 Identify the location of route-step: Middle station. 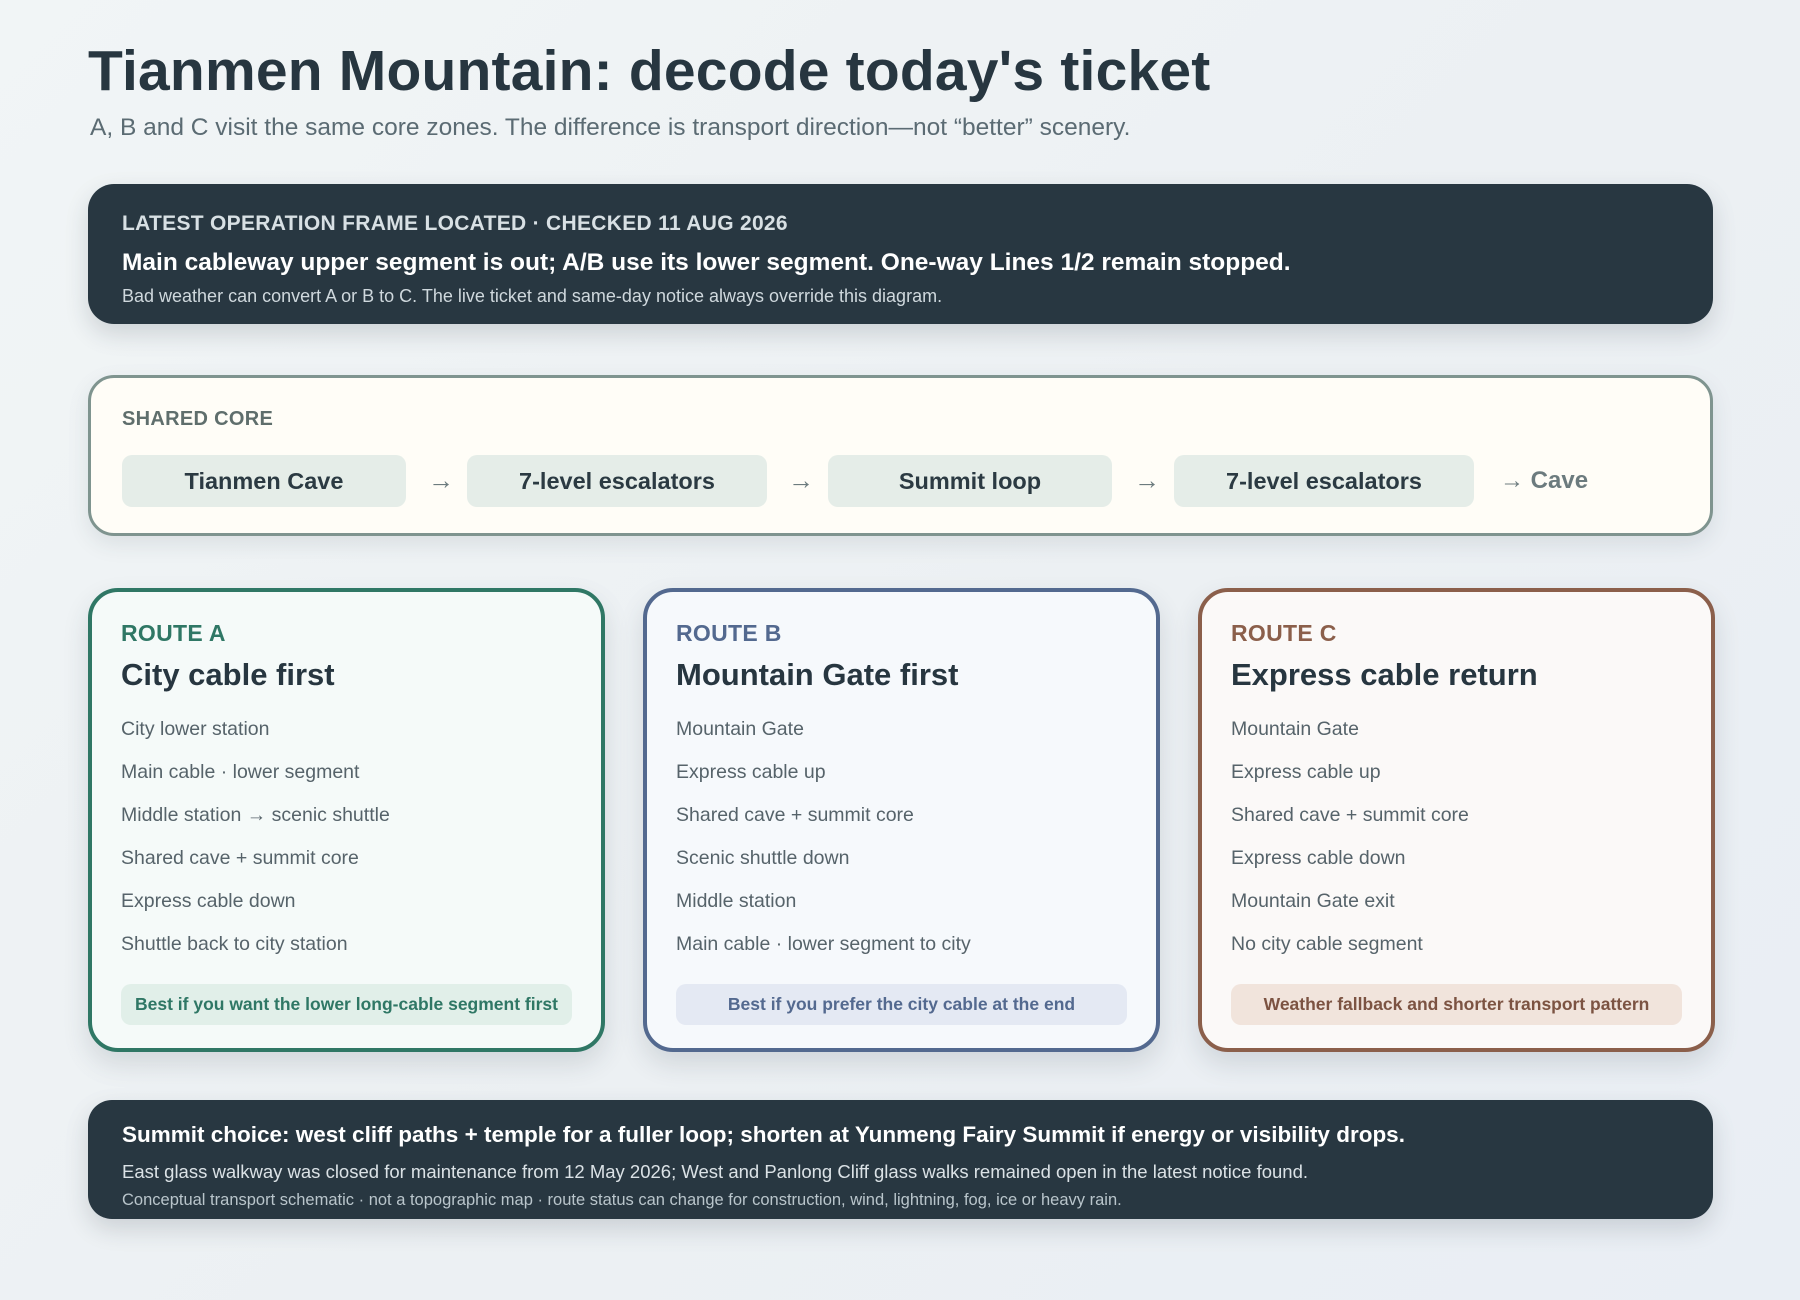
(736, 901).